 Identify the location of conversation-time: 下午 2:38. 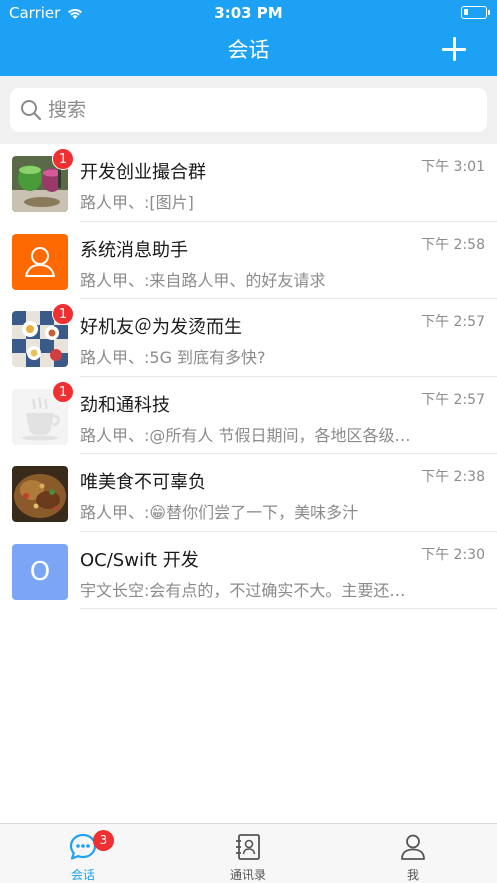
(453, 477).